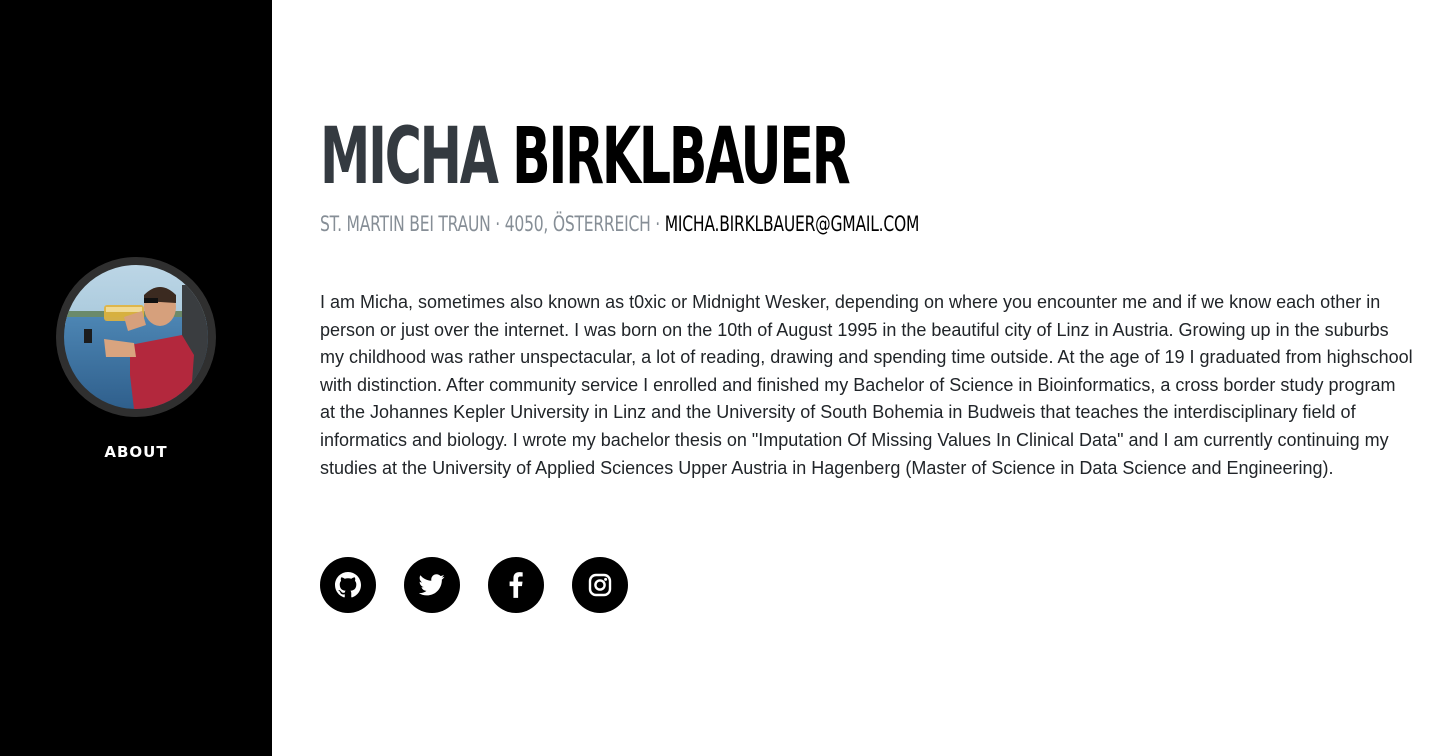 This screenshot has width=1446, height=756. I want to click on page-title: MICHA BIRKLBAUER, so click(585, 157).